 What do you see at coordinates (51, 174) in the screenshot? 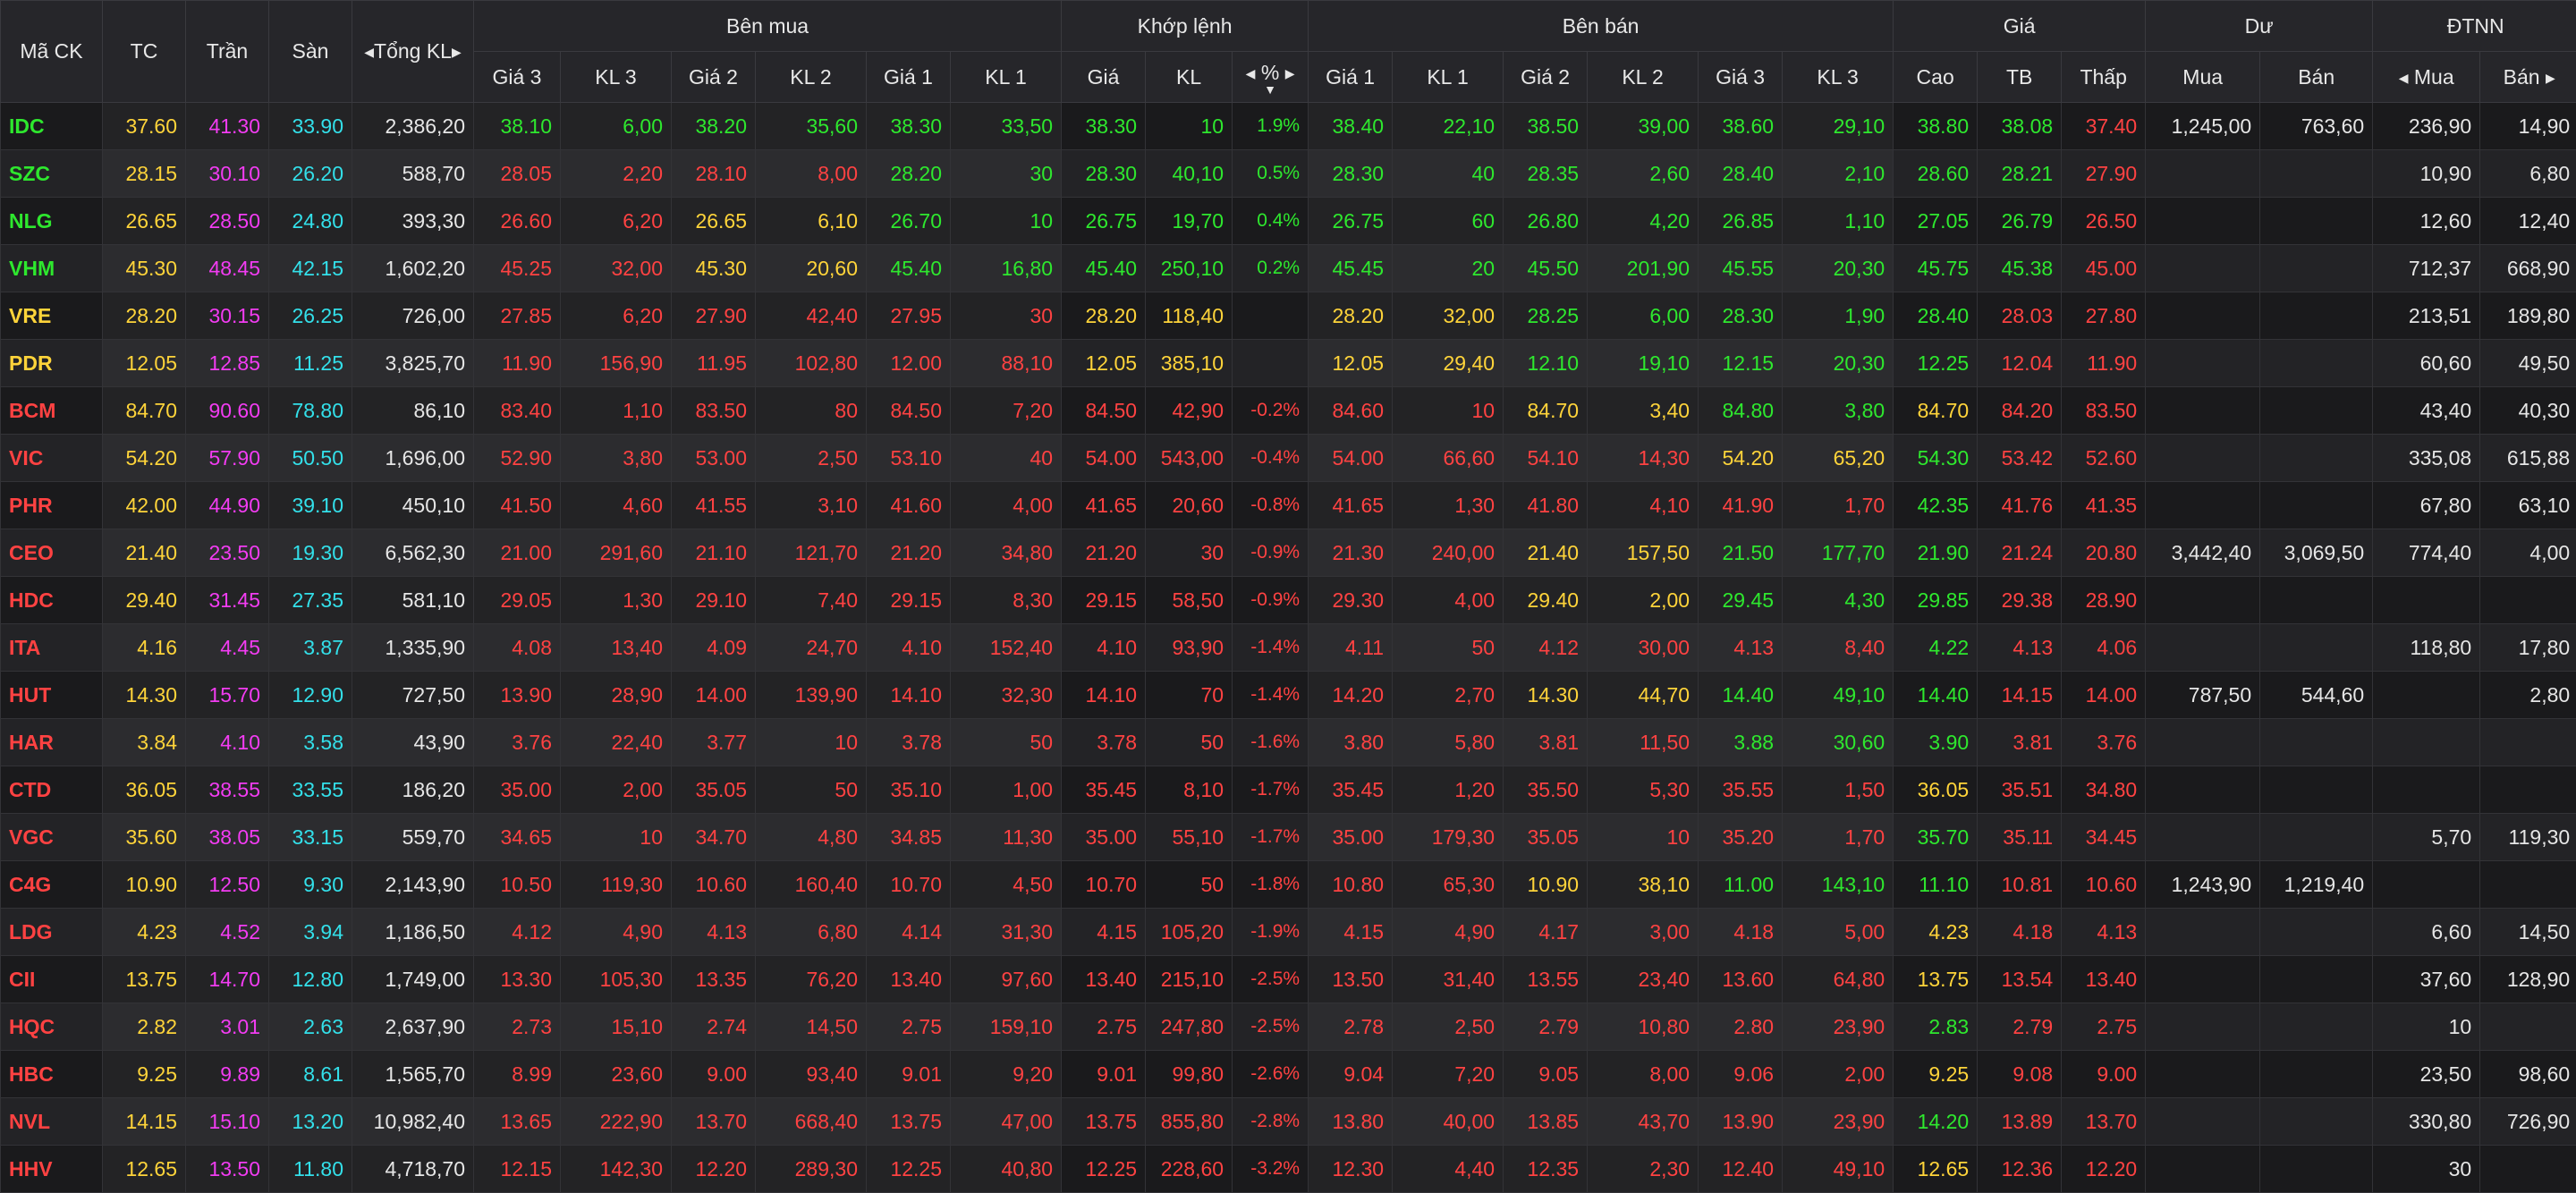
I see `symbol-cell: SZC` at bounding box center [51, 174].